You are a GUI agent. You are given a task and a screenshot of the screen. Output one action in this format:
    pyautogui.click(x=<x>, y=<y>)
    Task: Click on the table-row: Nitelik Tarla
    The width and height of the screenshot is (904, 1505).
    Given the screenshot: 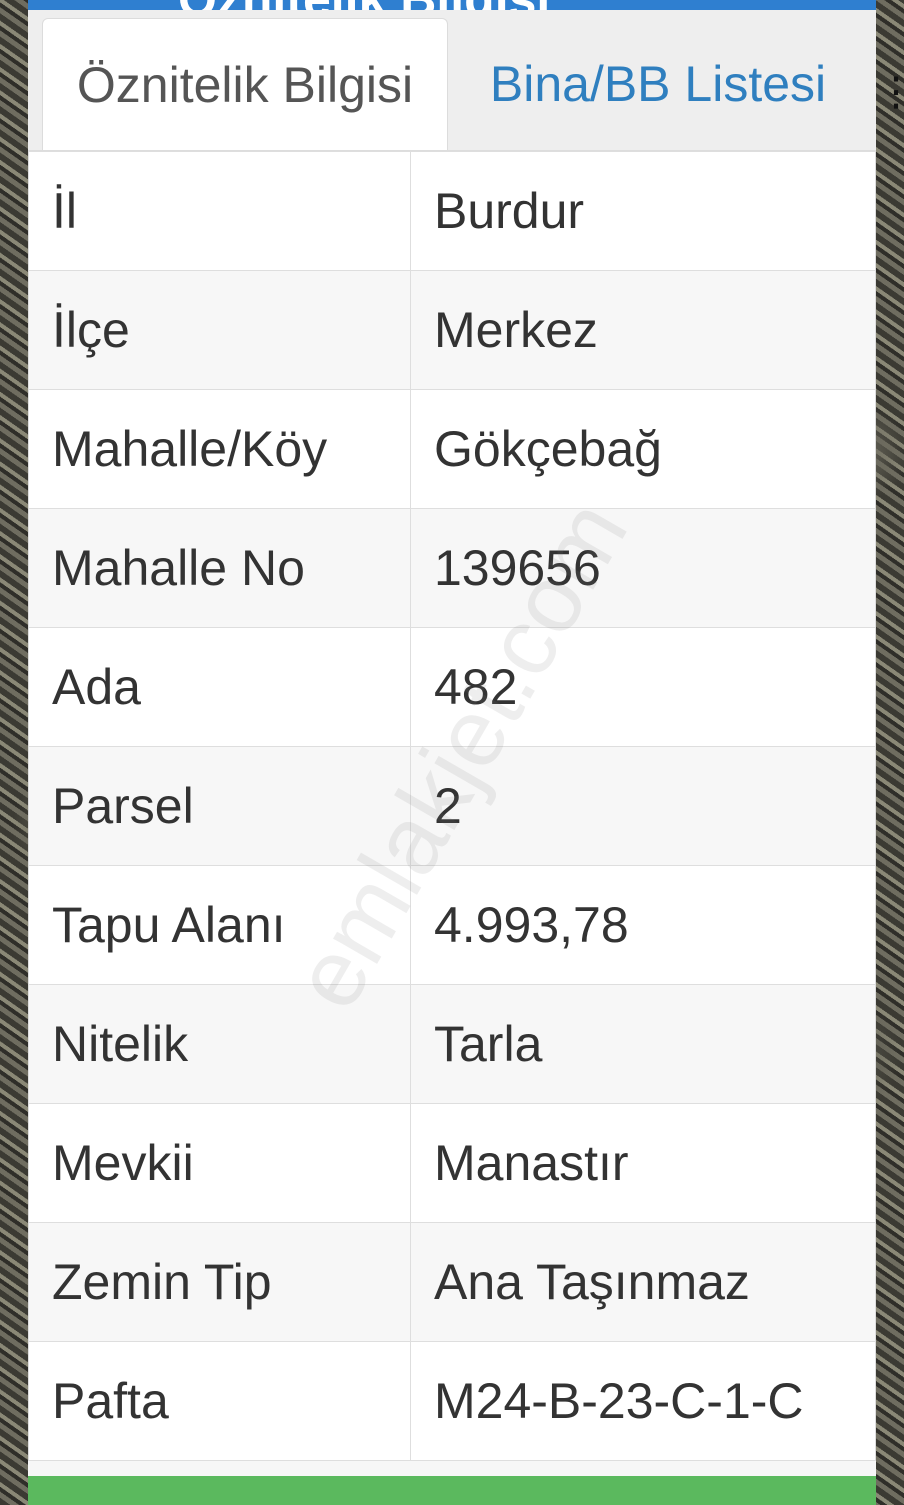 What is the action you would take?
    pyautogui.click(x=452, y=1044)
    